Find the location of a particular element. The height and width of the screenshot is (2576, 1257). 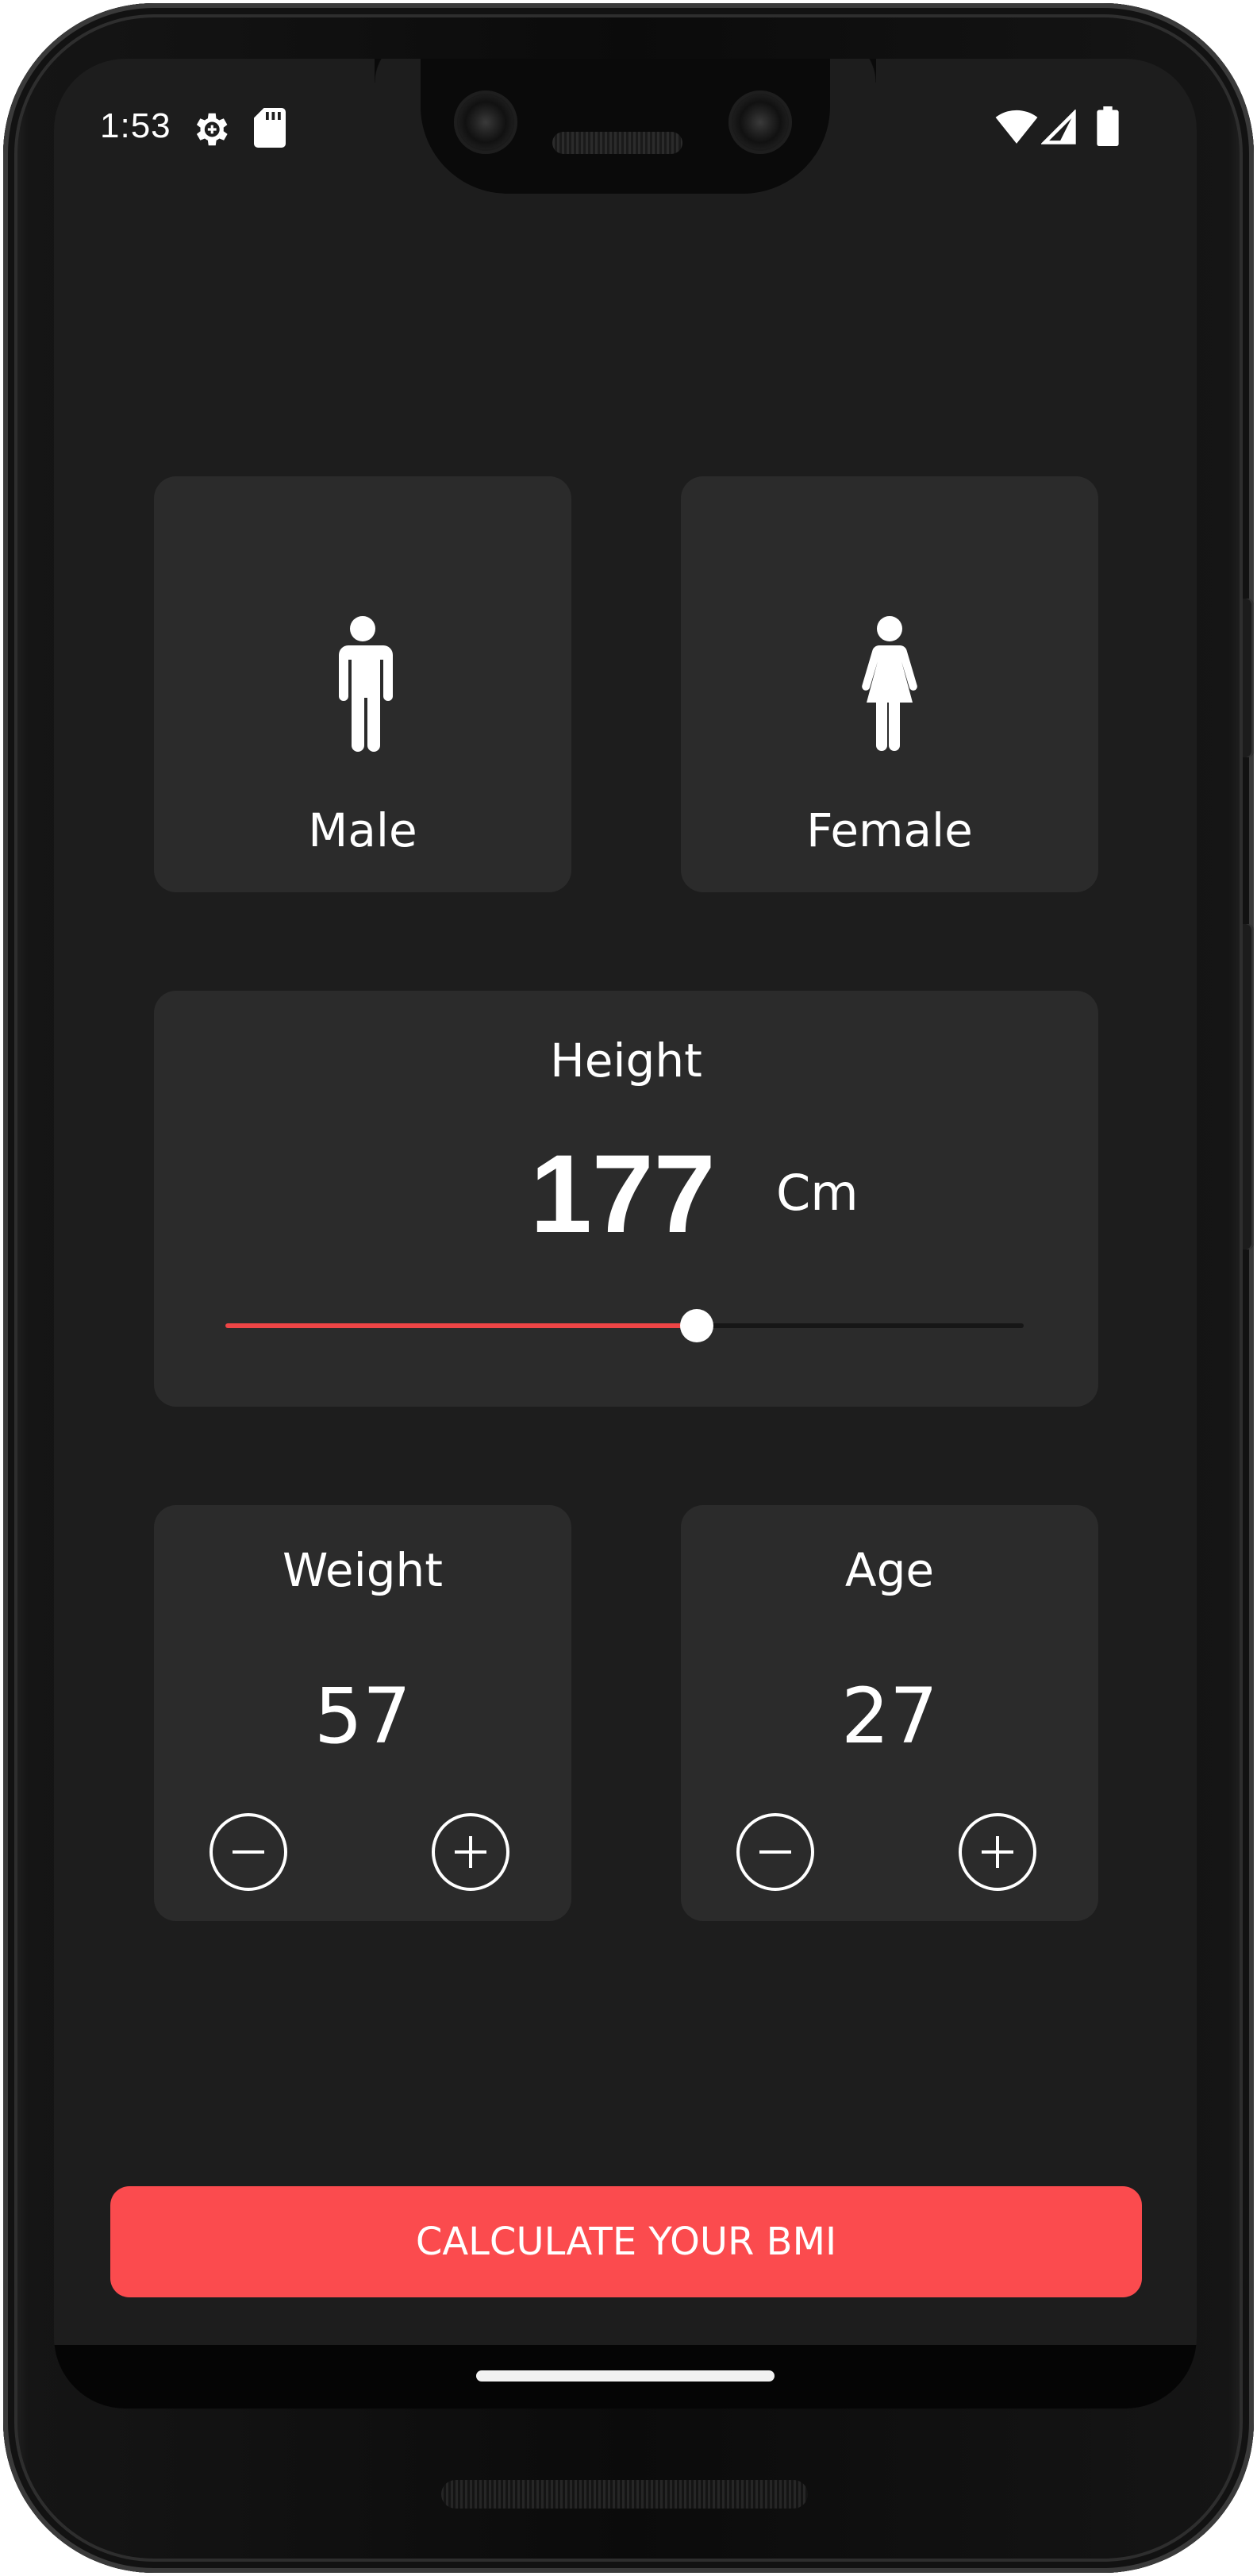

height-unit: Cm is located at coordinates (817, 1193).